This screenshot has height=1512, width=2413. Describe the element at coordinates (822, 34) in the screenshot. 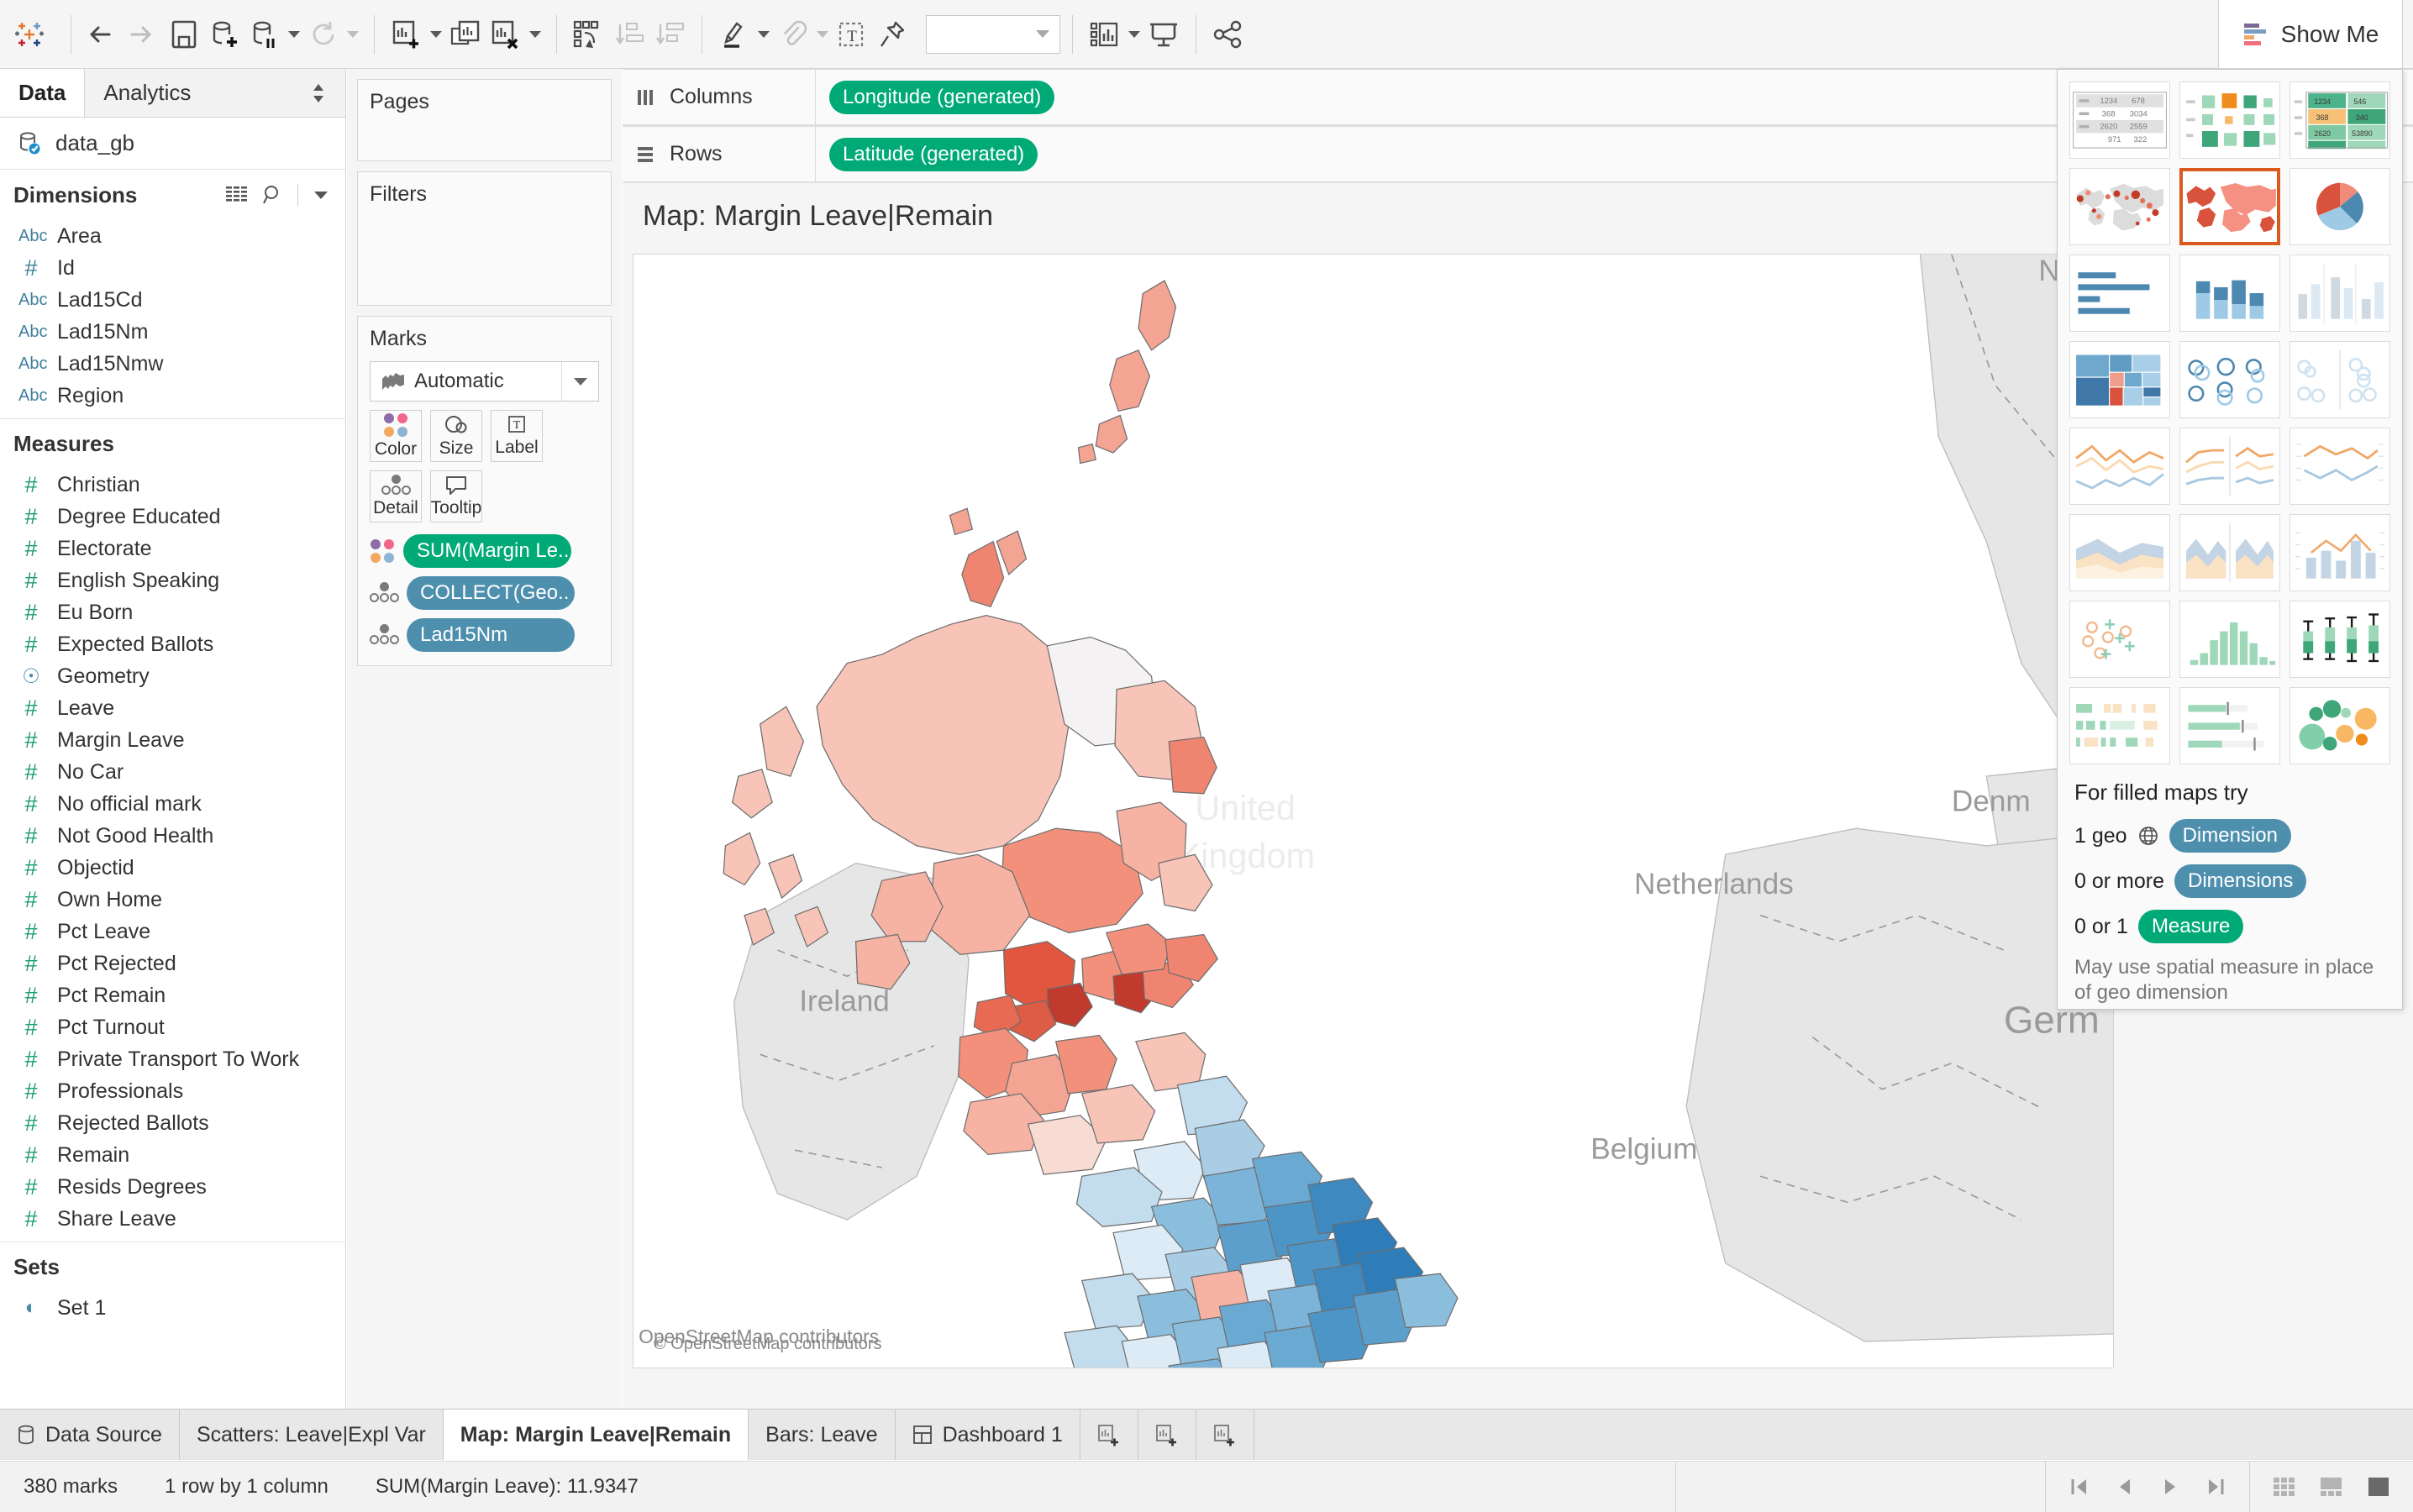

I see `attach-caret` at that location.